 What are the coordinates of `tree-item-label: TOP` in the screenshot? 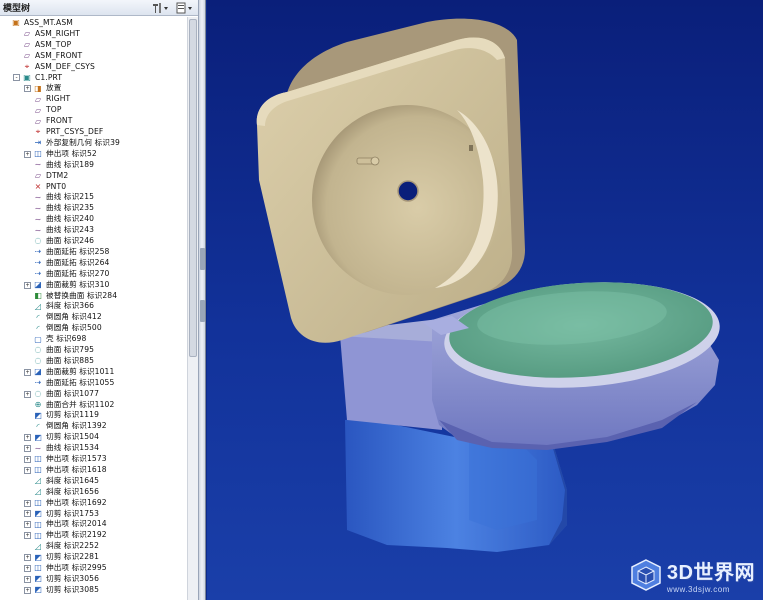 It's located at (54, 110).